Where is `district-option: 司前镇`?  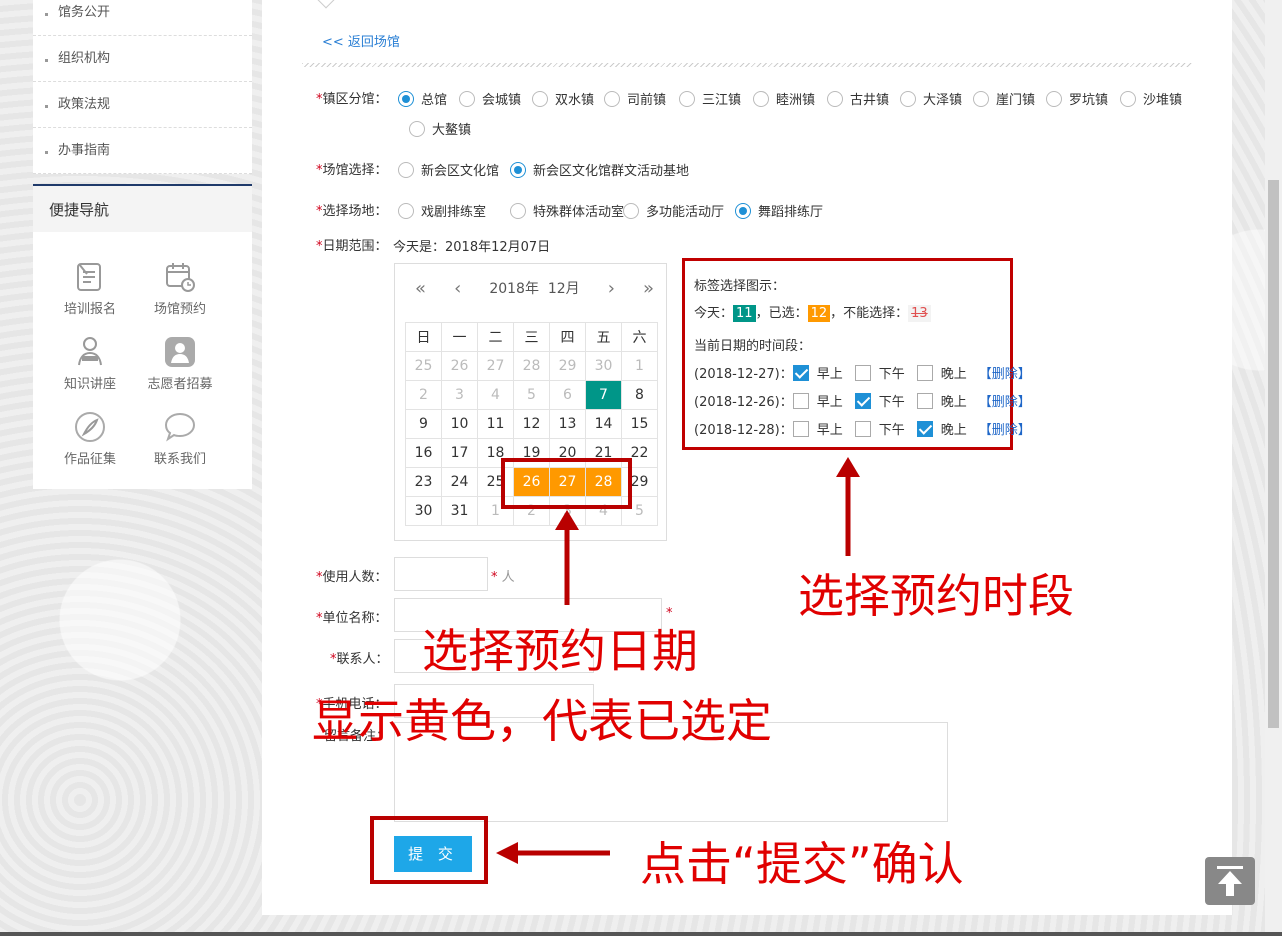 district-option: 司前镇 is located at coordinates (635, 98).